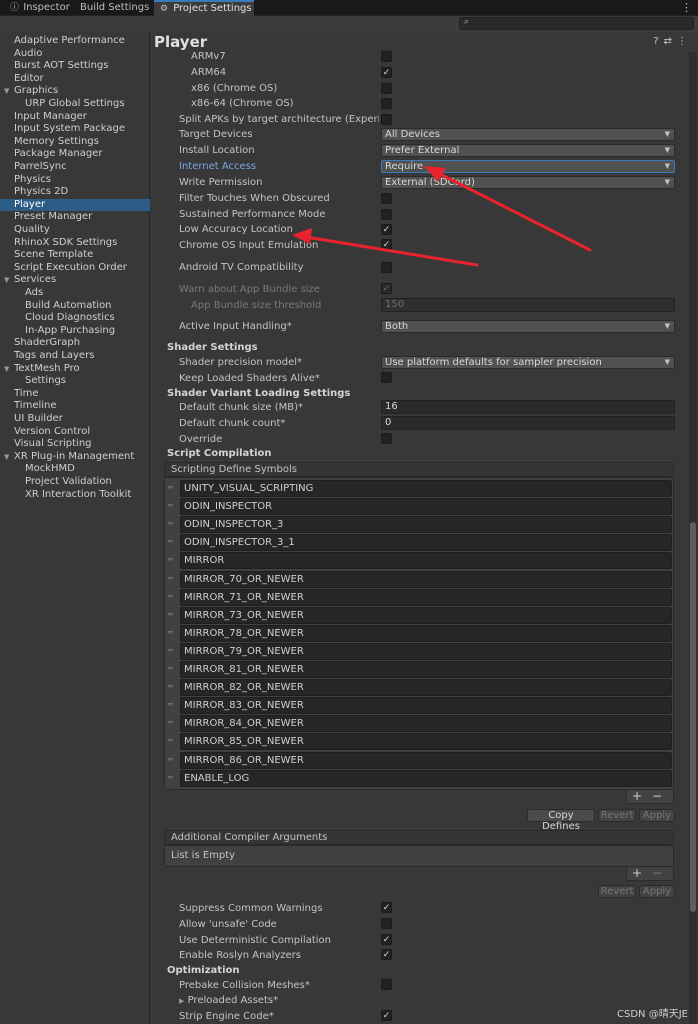 This screenshot has width=698, height=1024. What do you see at coordinates (670, 41) in the screenshot?
I see `preset-icon: ⇄` at bounding box center [670, 41].